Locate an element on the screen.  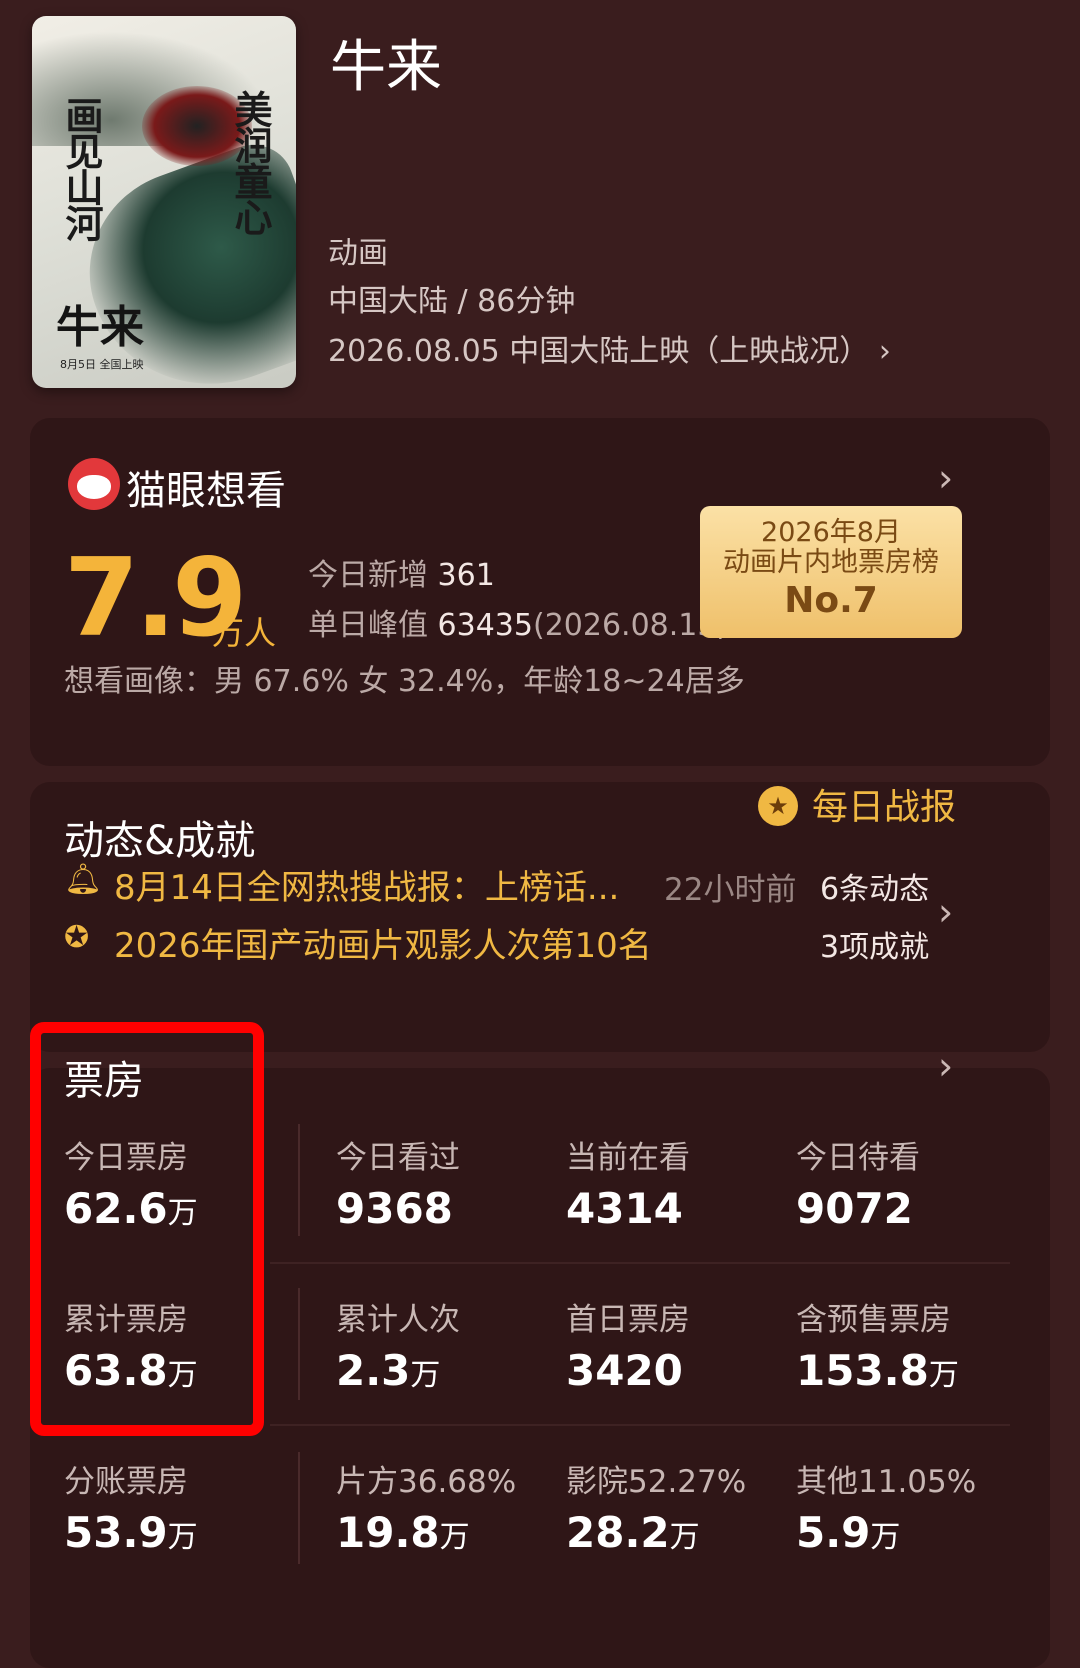
news-item-time: 22小时前 is located at coordinates (730, 890).